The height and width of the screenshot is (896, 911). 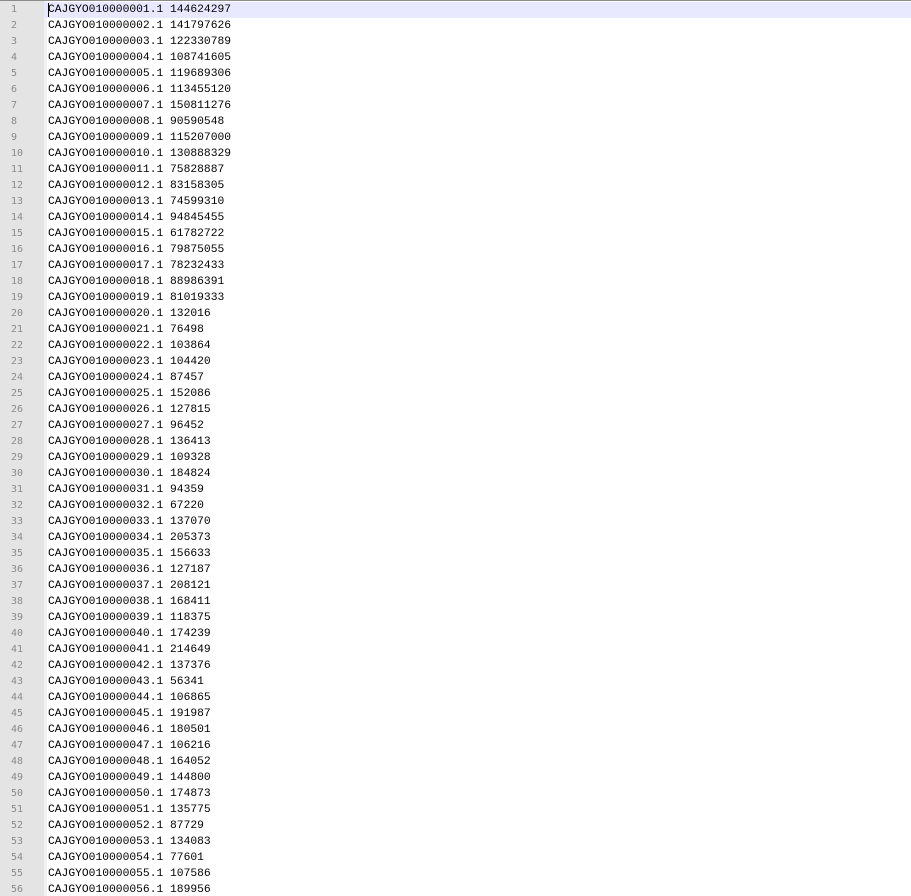 I want to click on line-text: CAJGYO010000037.1 208121, so click(x=129, y=586).